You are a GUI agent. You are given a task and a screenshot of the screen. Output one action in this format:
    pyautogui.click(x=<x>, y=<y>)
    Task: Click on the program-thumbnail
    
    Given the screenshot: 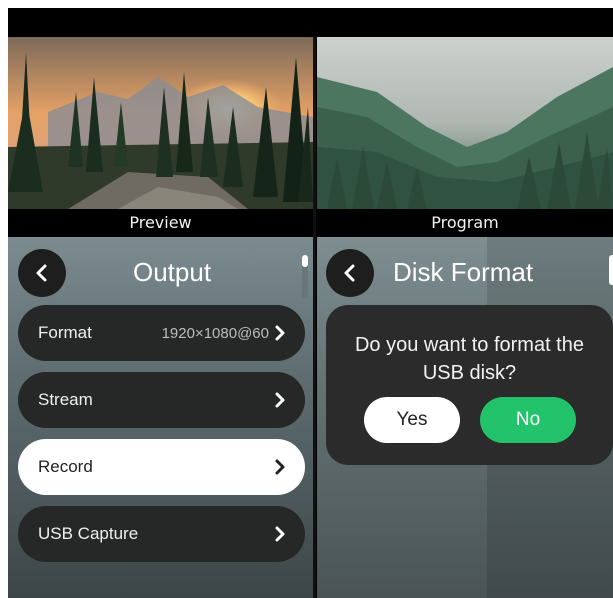 What is the action you would take?
    pyautogui.click(x=465, y=123)
    